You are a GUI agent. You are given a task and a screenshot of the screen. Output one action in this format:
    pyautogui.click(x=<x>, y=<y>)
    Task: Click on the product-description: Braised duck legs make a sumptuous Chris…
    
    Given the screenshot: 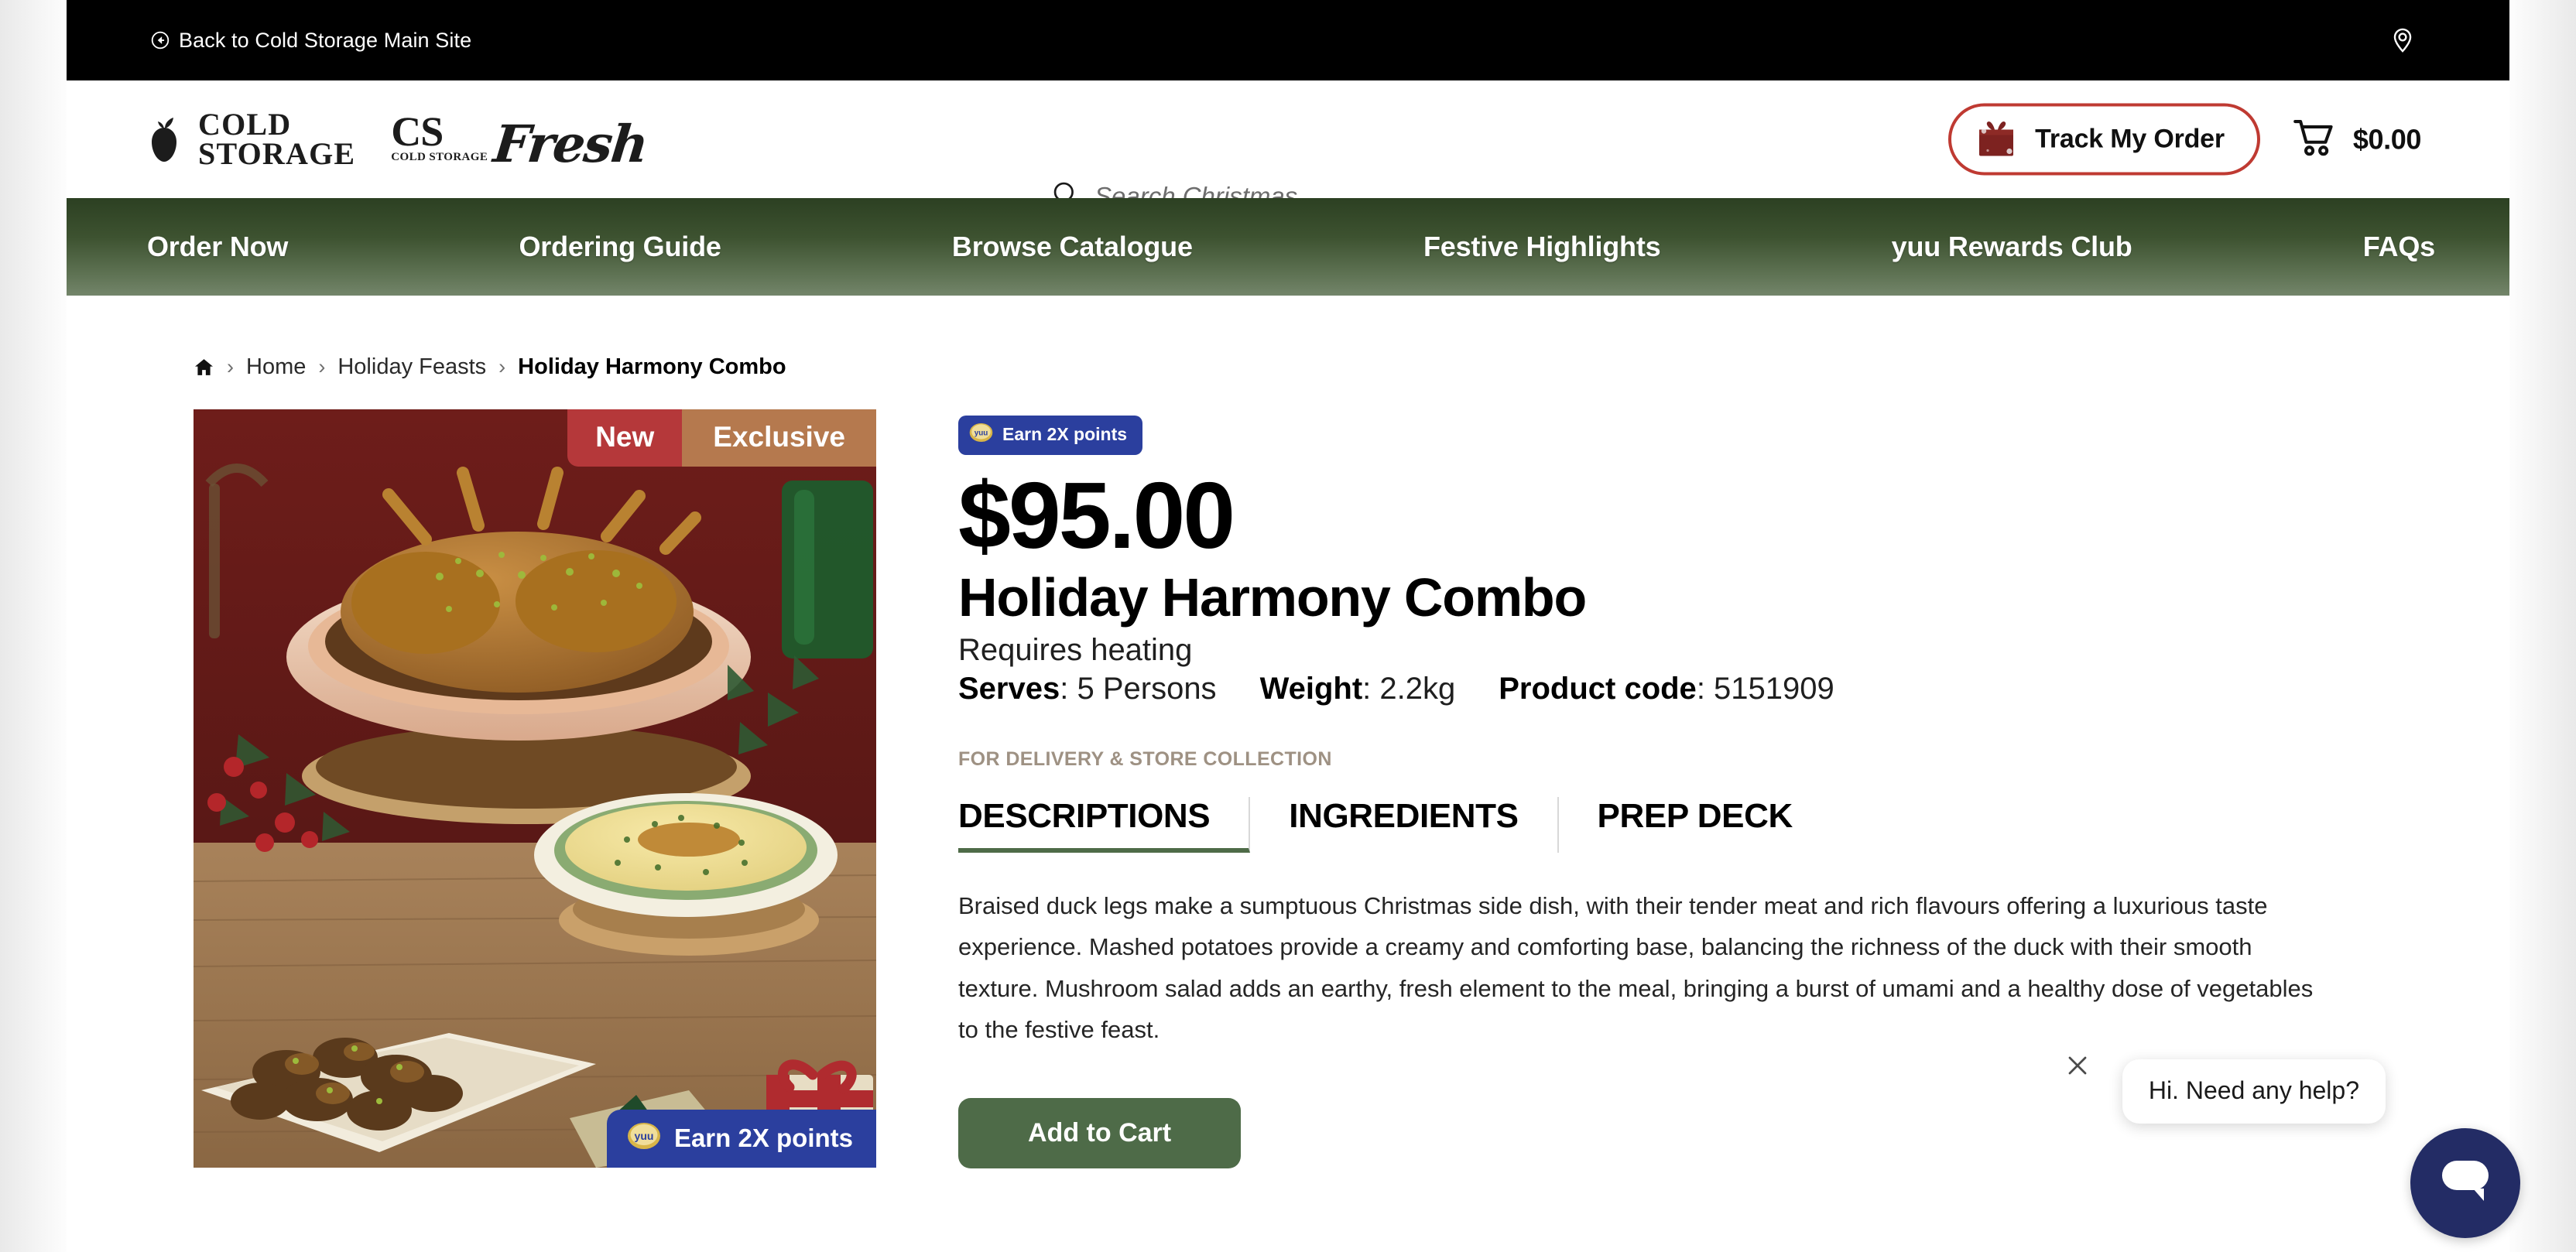 What is the action you would take?
    pyautogui.click(x=1636, y=967)
    